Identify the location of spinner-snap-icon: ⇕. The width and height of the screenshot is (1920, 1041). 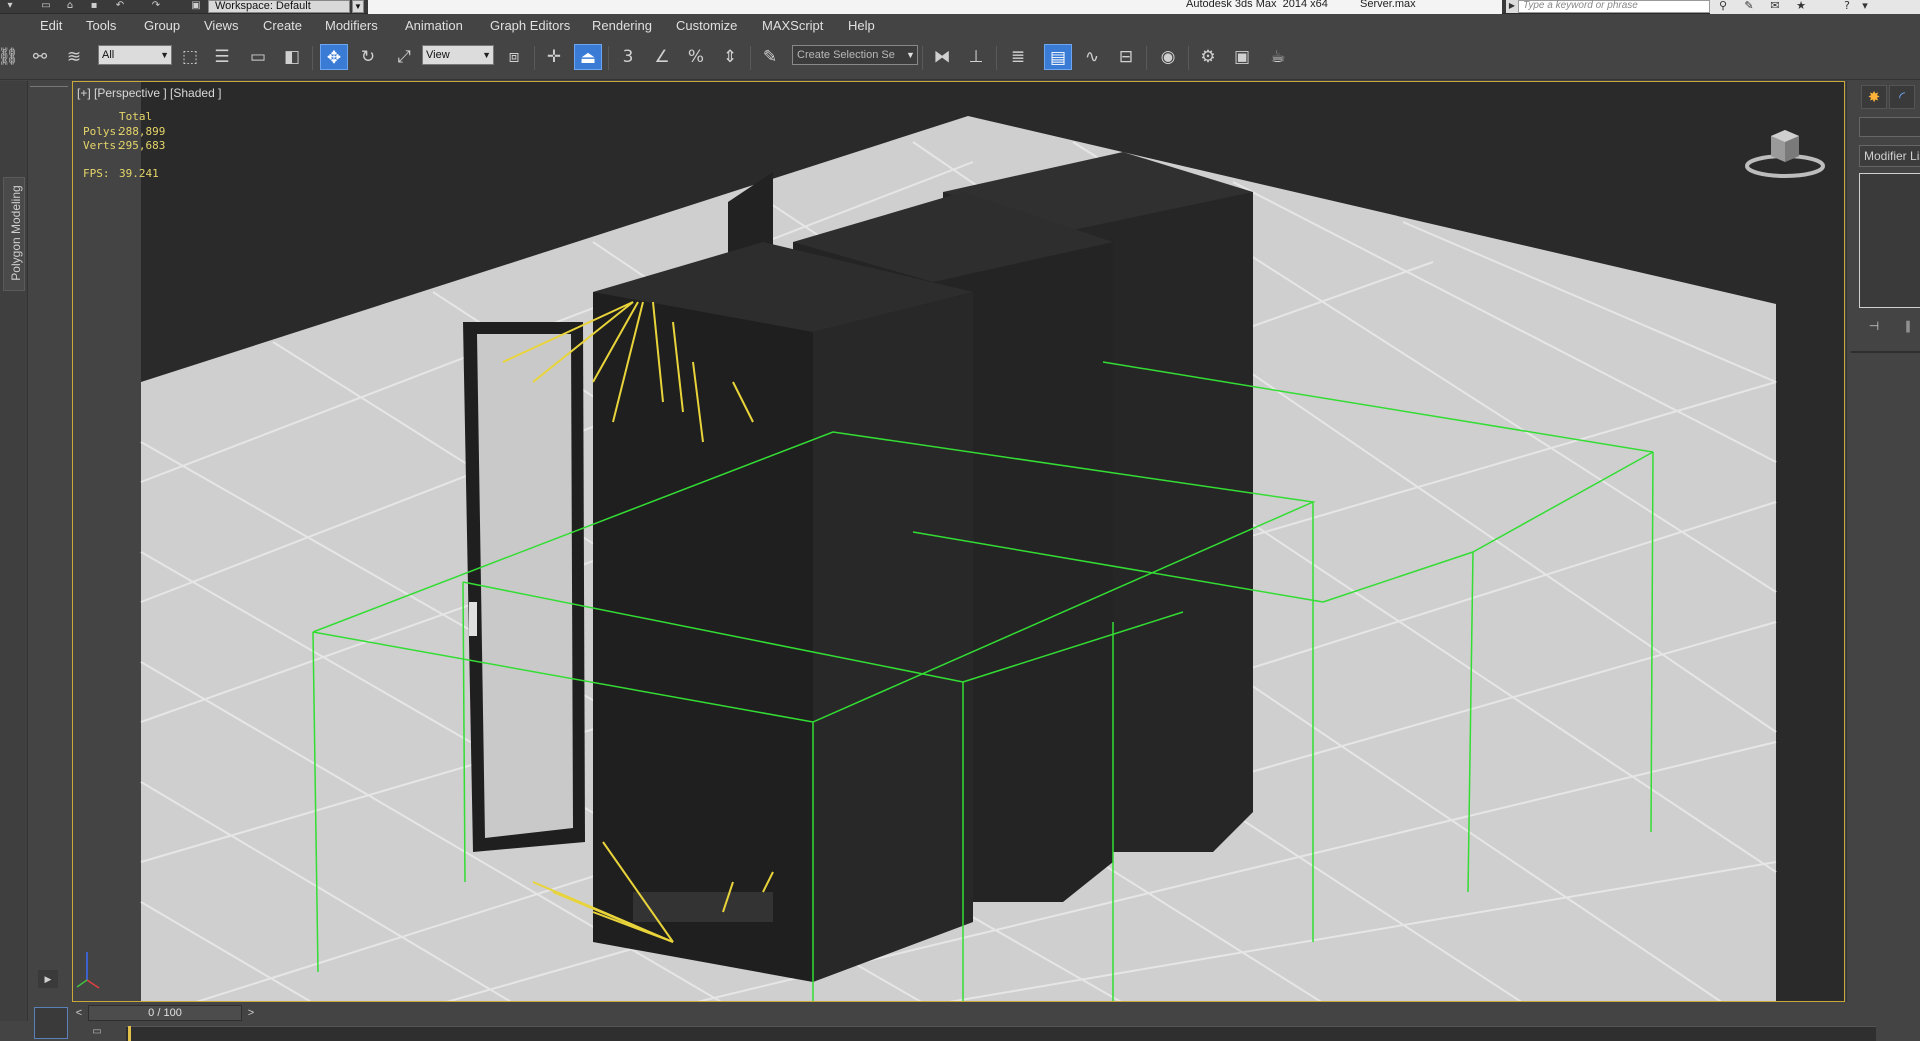
(730, 57).